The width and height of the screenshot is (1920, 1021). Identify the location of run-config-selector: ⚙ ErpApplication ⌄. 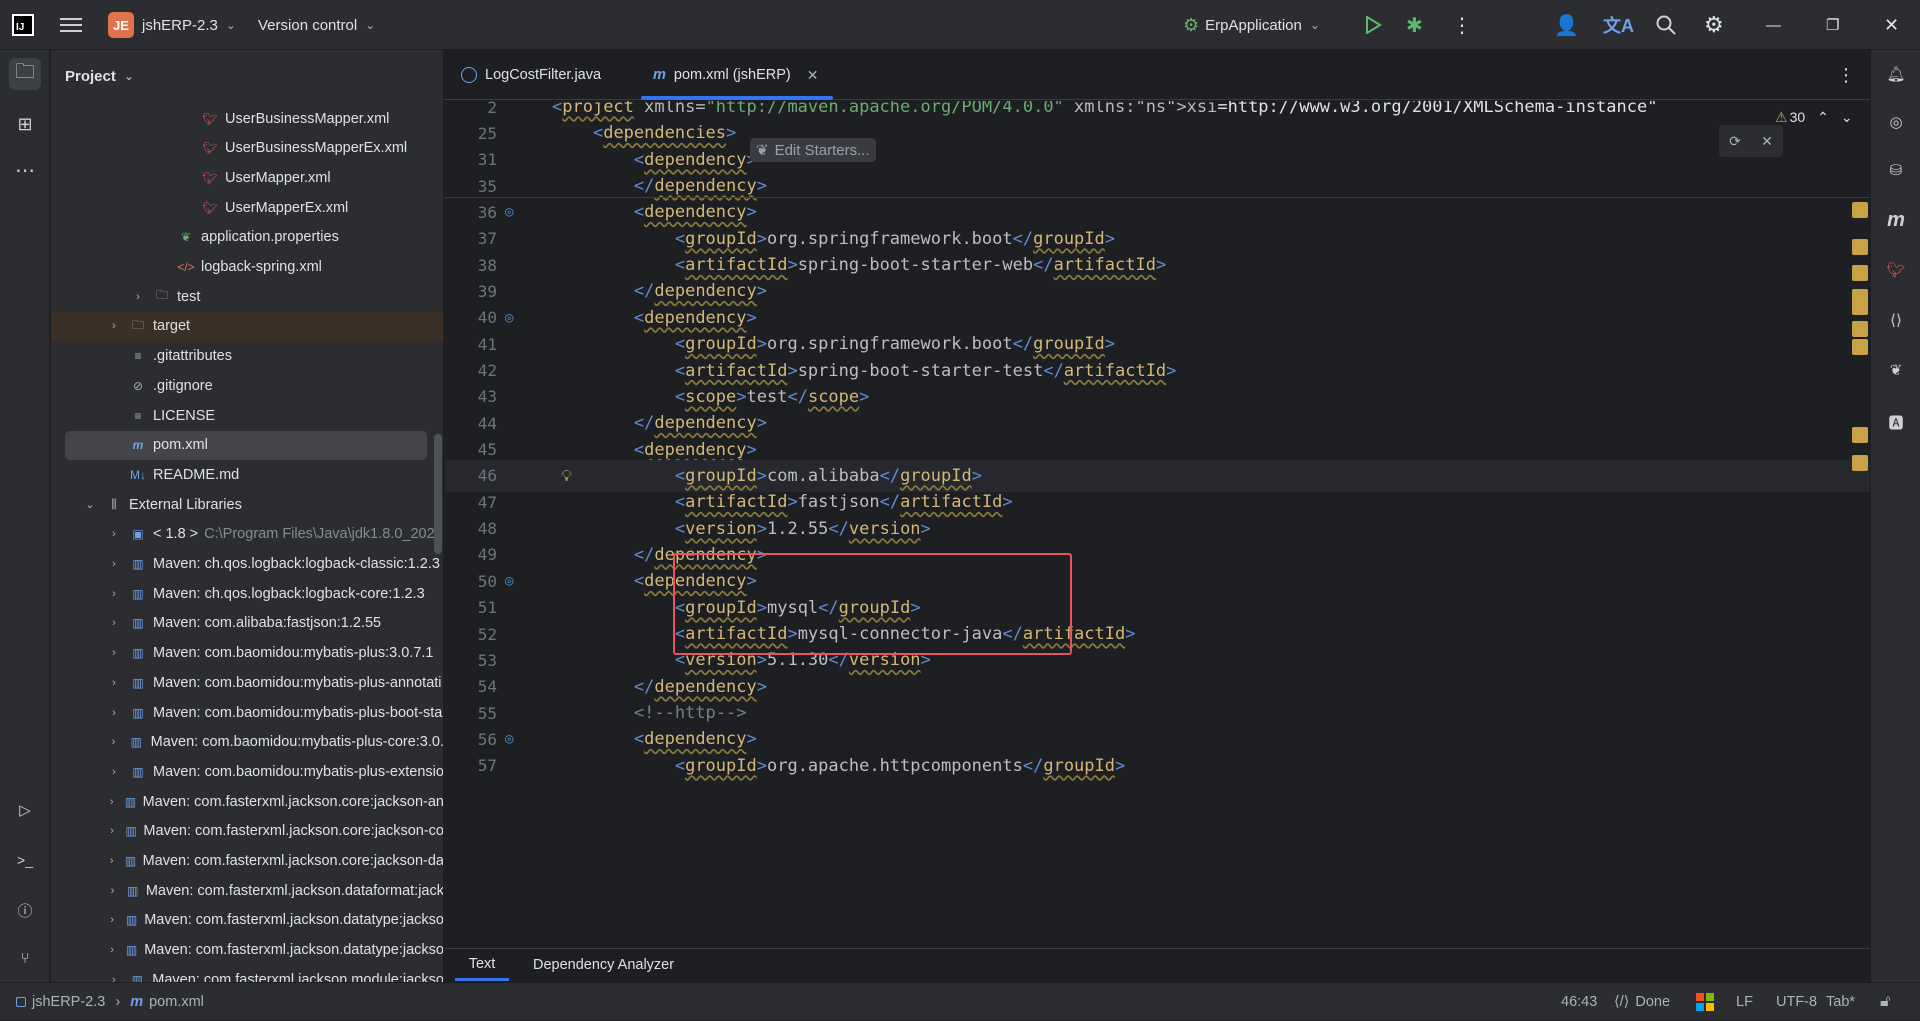
(1251, 25).